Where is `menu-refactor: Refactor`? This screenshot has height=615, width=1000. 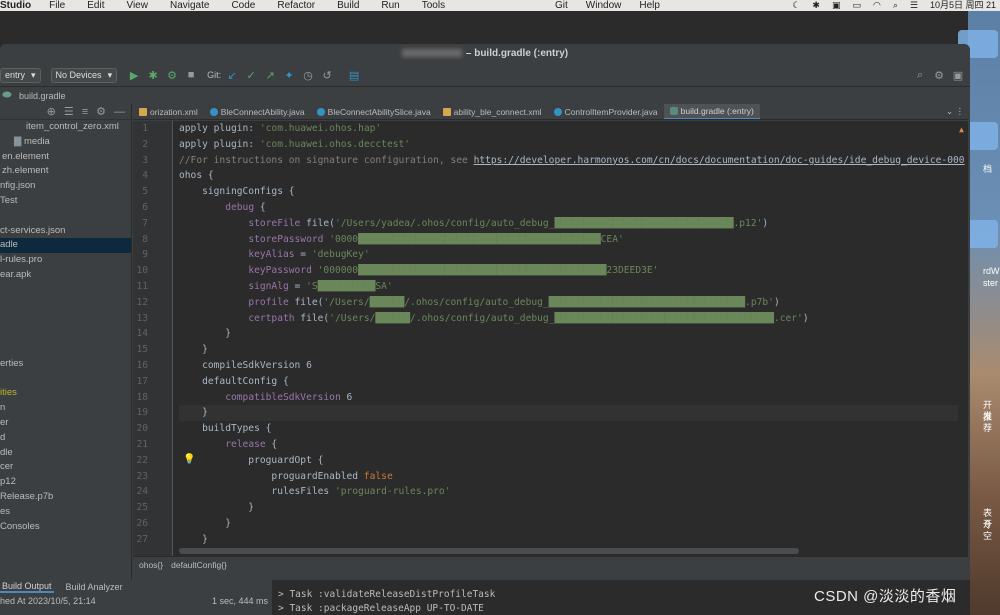 menu-refactor: Refactor is located at coordinates (296, 5).